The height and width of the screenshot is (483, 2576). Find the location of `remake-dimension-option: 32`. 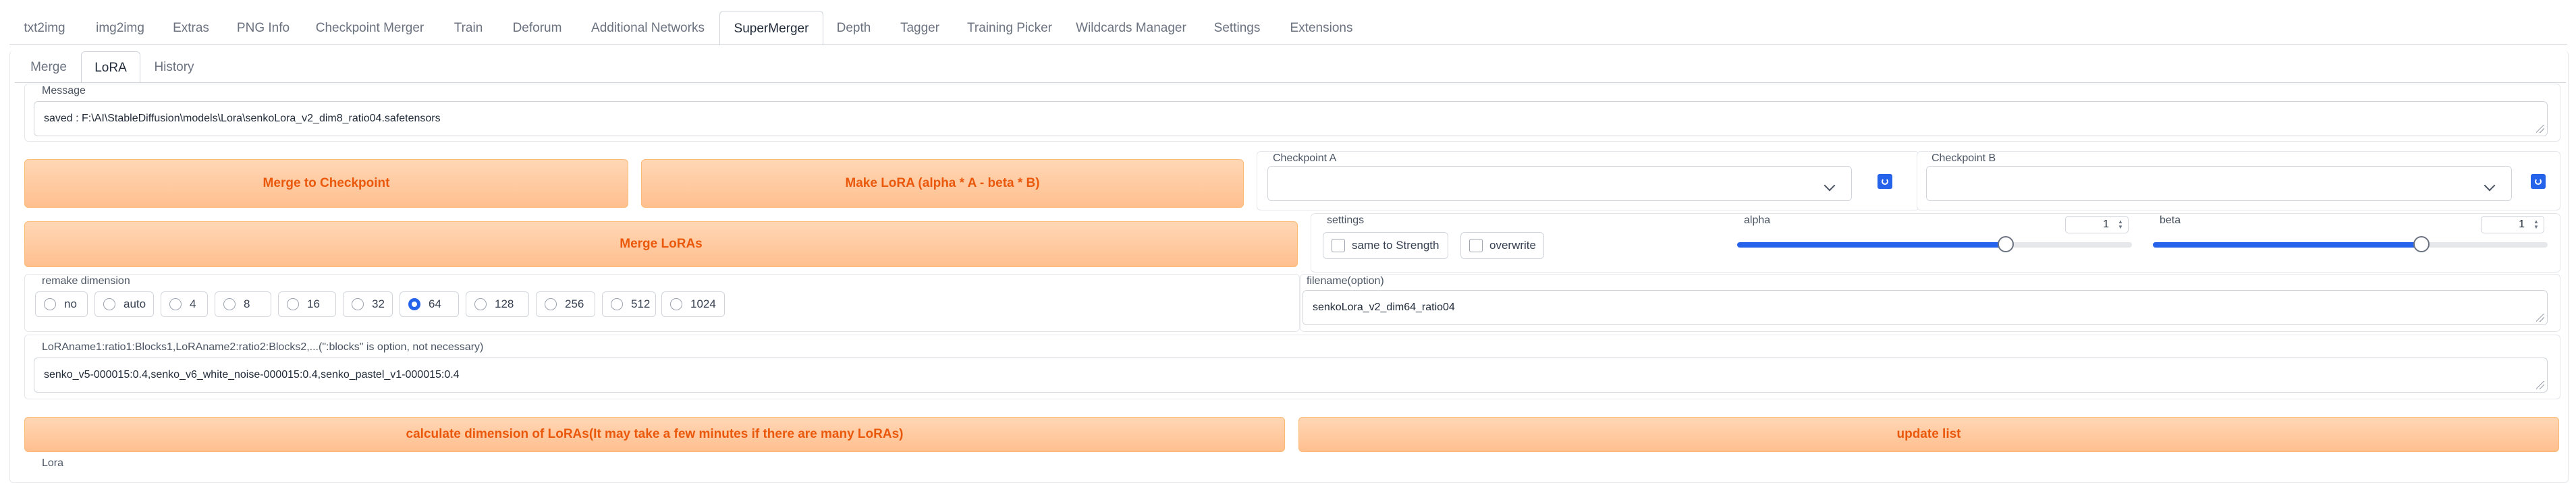

remake-dimension-option: 32 is located at coordinates (368, 304).